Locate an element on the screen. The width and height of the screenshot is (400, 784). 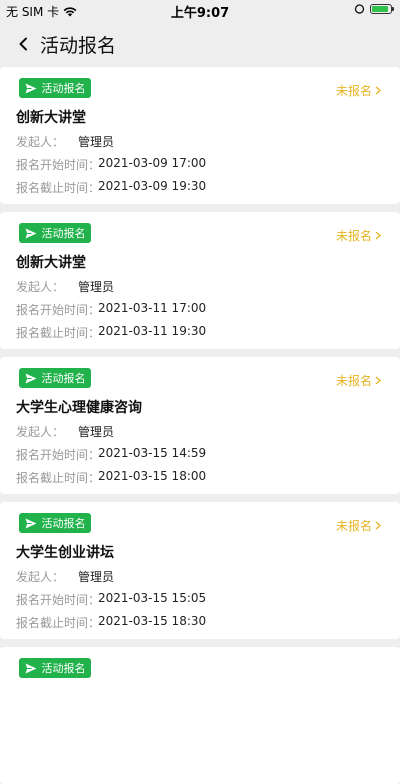
back-button is located at coordinates (23, 44).